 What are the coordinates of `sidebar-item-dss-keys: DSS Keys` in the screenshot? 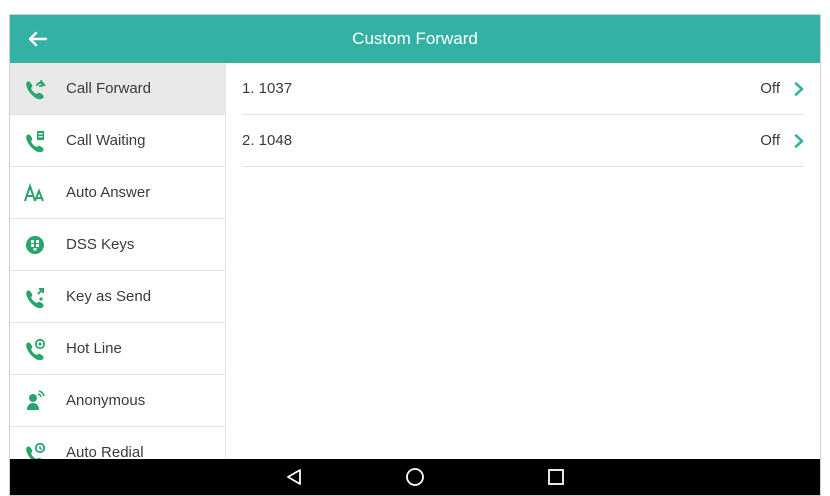 It's located at (117, 245).